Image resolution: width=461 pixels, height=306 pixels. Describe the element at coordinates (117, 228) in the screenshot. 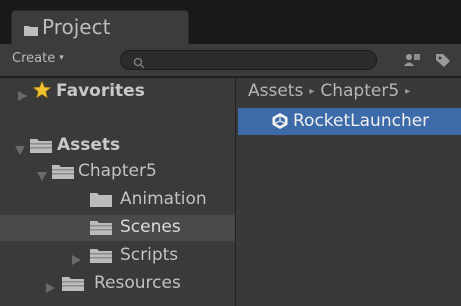

I see `tree-item-scenes: Scenes` at that location.